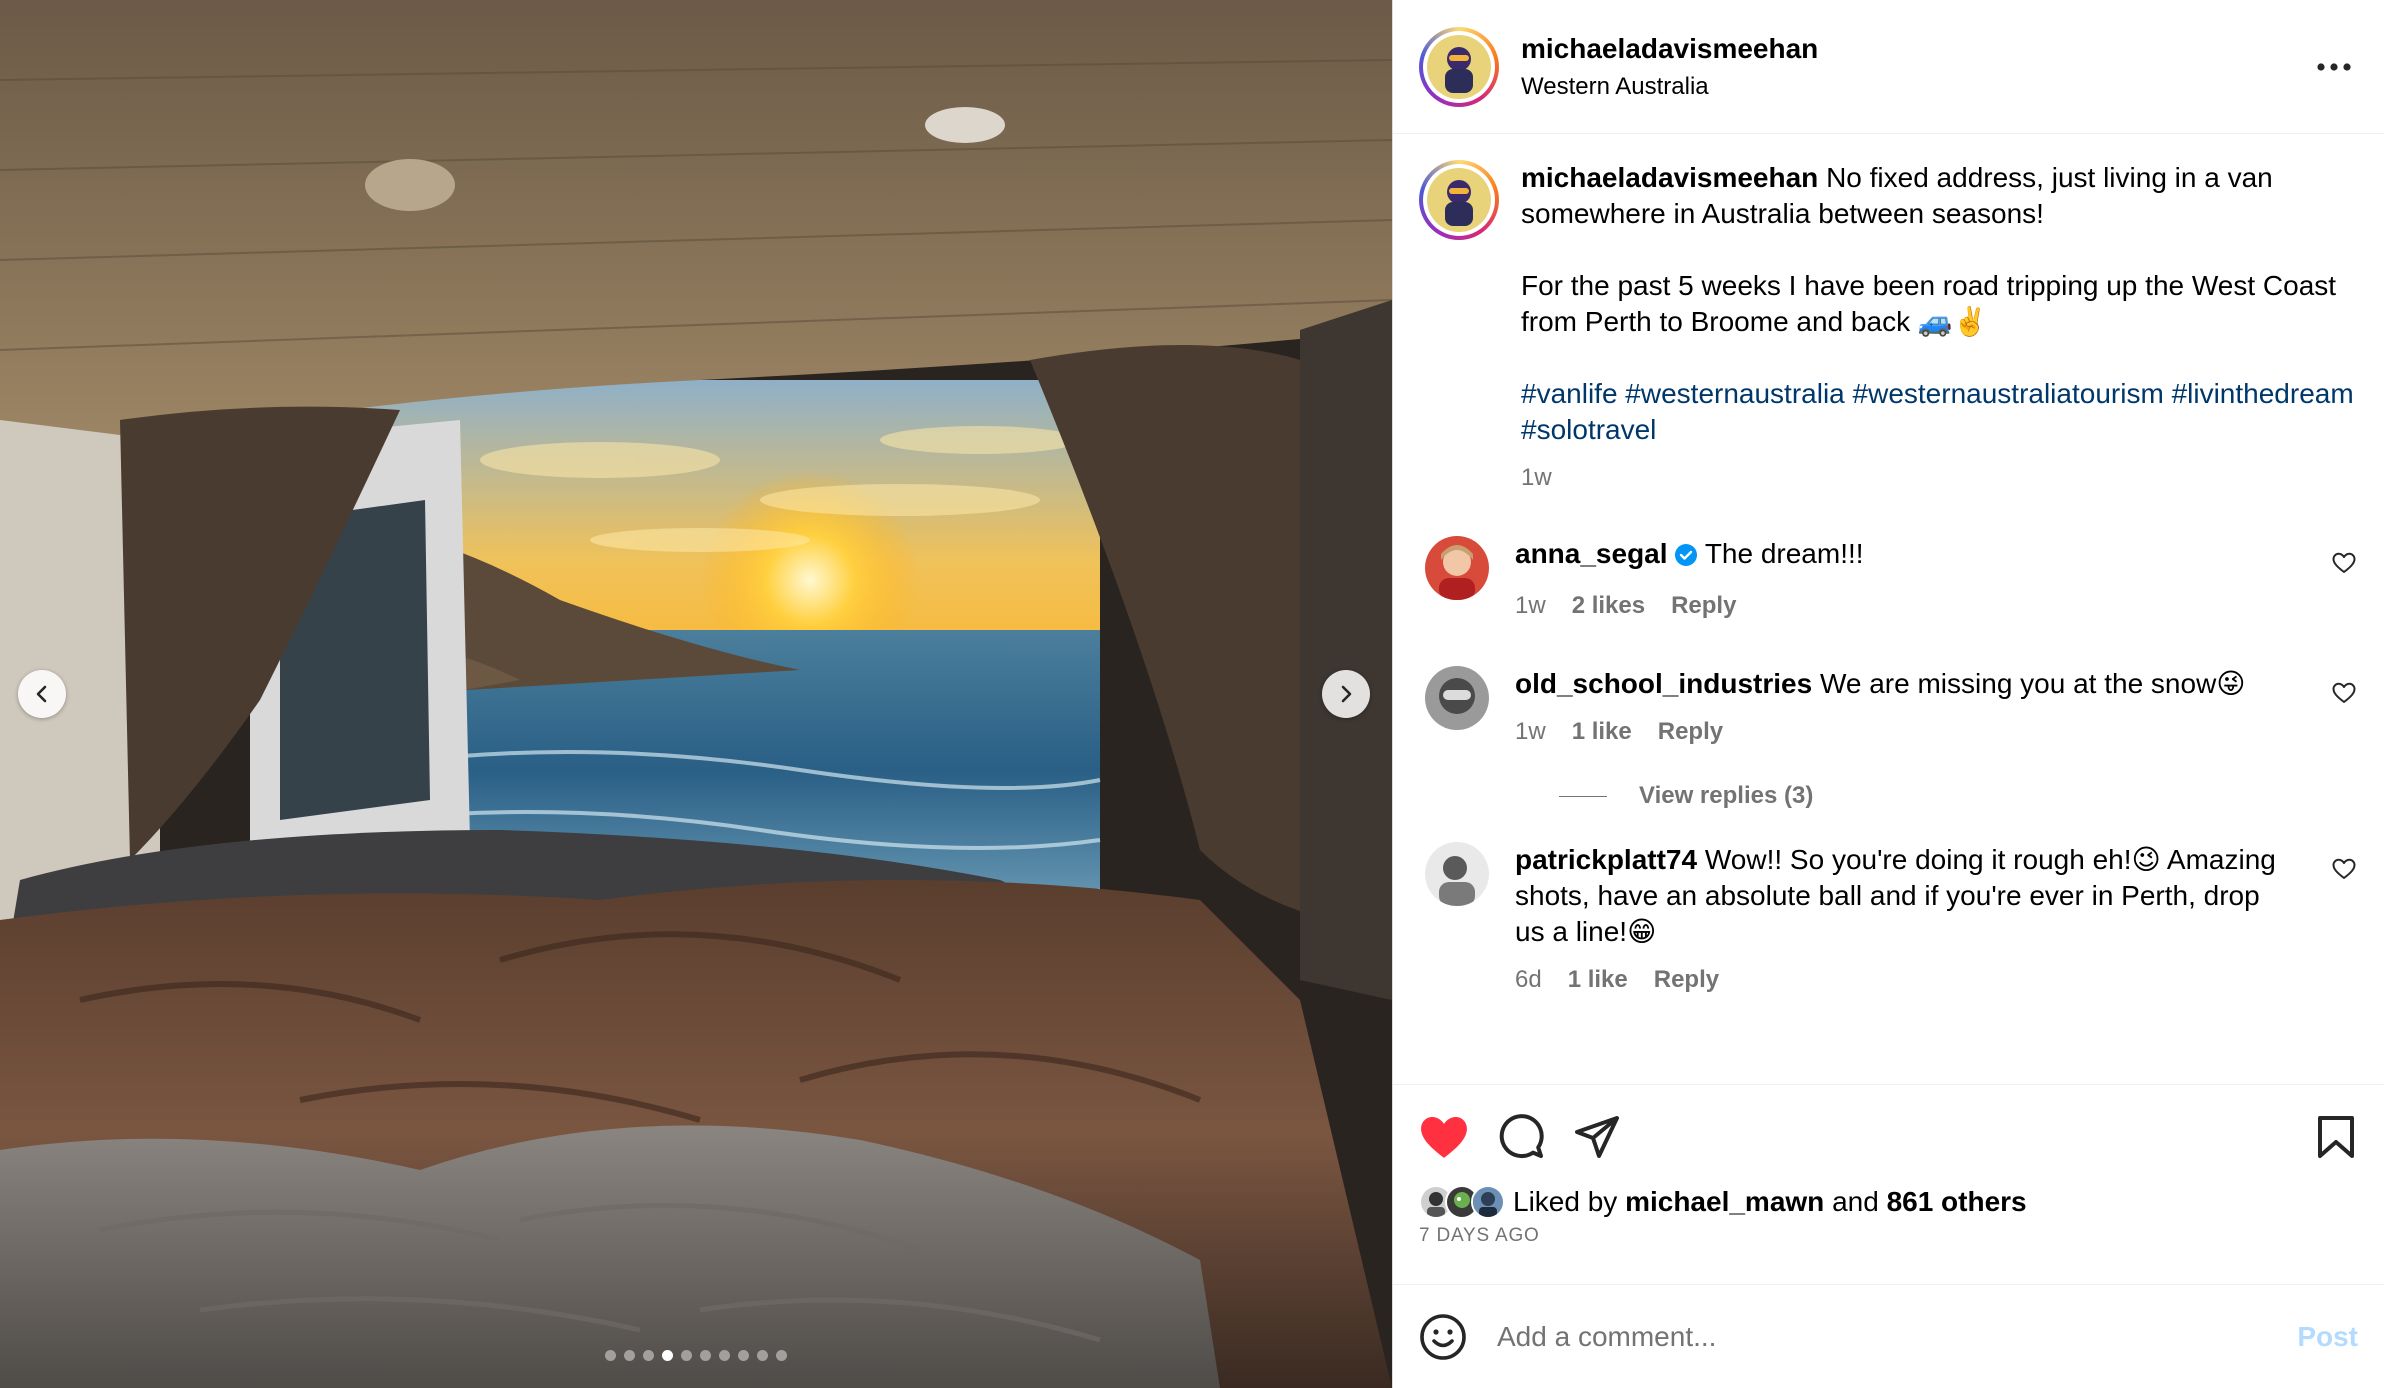  What do you see at coordinates (1887, 1137) in the screenshot?
I see `action-bar` at bounding box center [1887, 1137].